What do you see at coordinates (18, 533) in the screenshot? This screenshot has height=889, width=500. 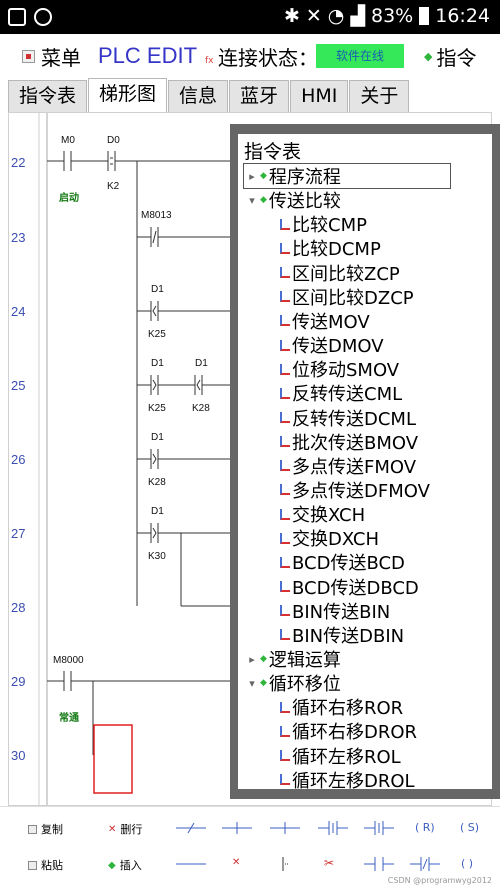 I see `row-number: 27` at bounding box center [18, 533].